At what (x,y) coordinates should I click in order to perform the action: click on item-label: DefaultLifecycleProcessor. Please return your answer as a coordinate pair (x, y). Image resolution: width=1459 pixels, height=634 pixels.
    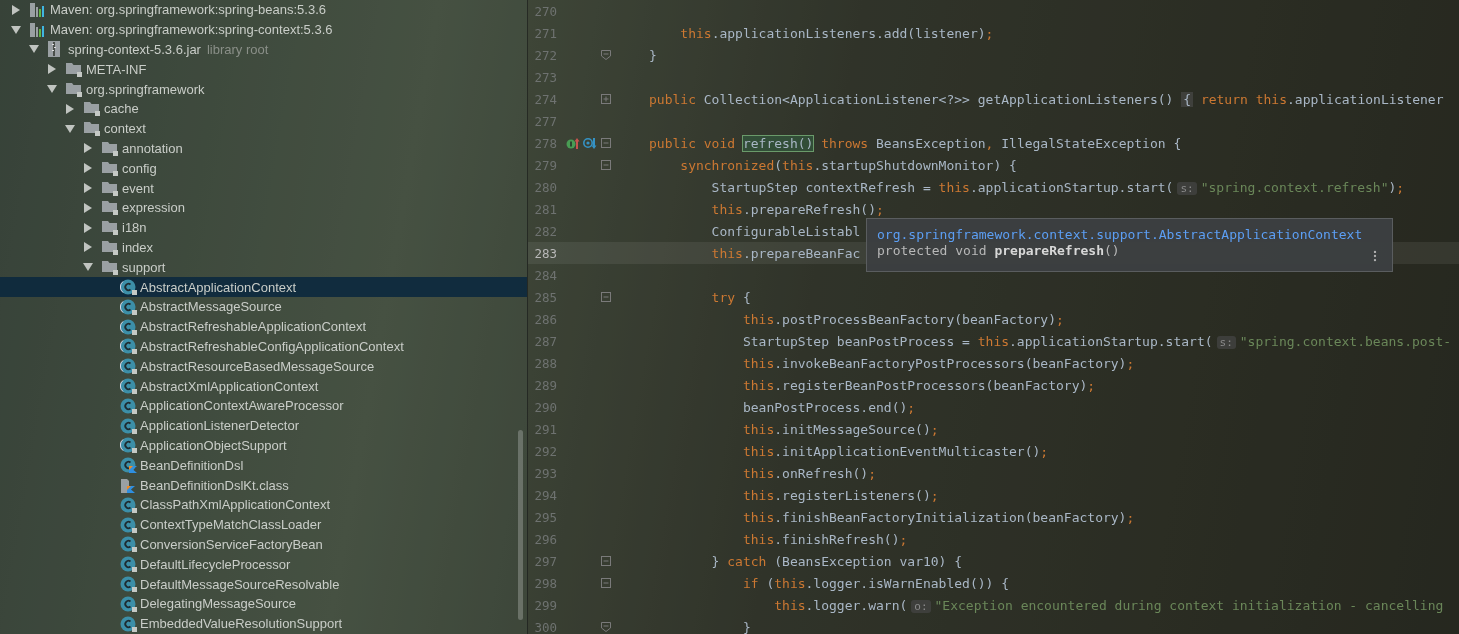
    Looking at the image, I should click on (215, 564).